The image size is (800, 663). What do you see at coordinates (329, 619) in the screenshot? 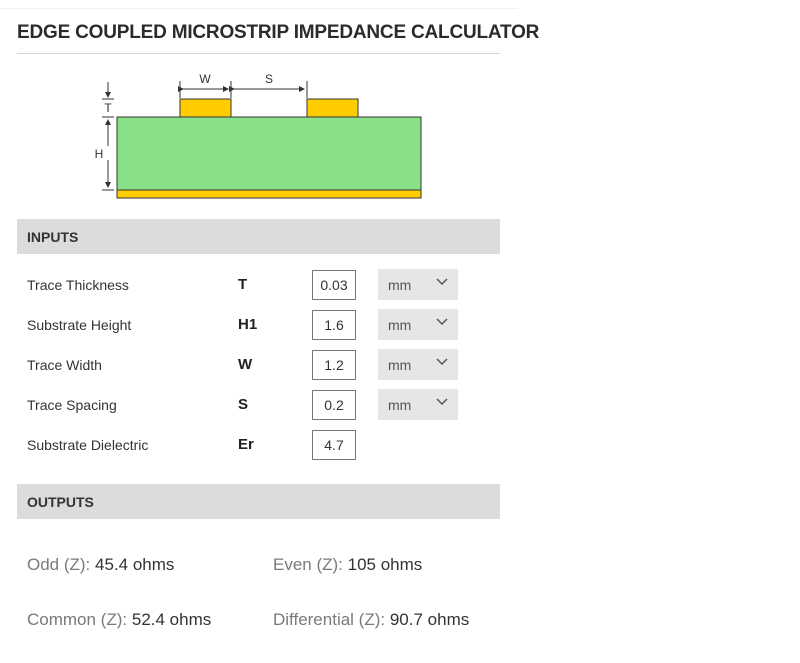
I see `differential-impedance-label: Differential (Z):` at bounding box center [329, 619].